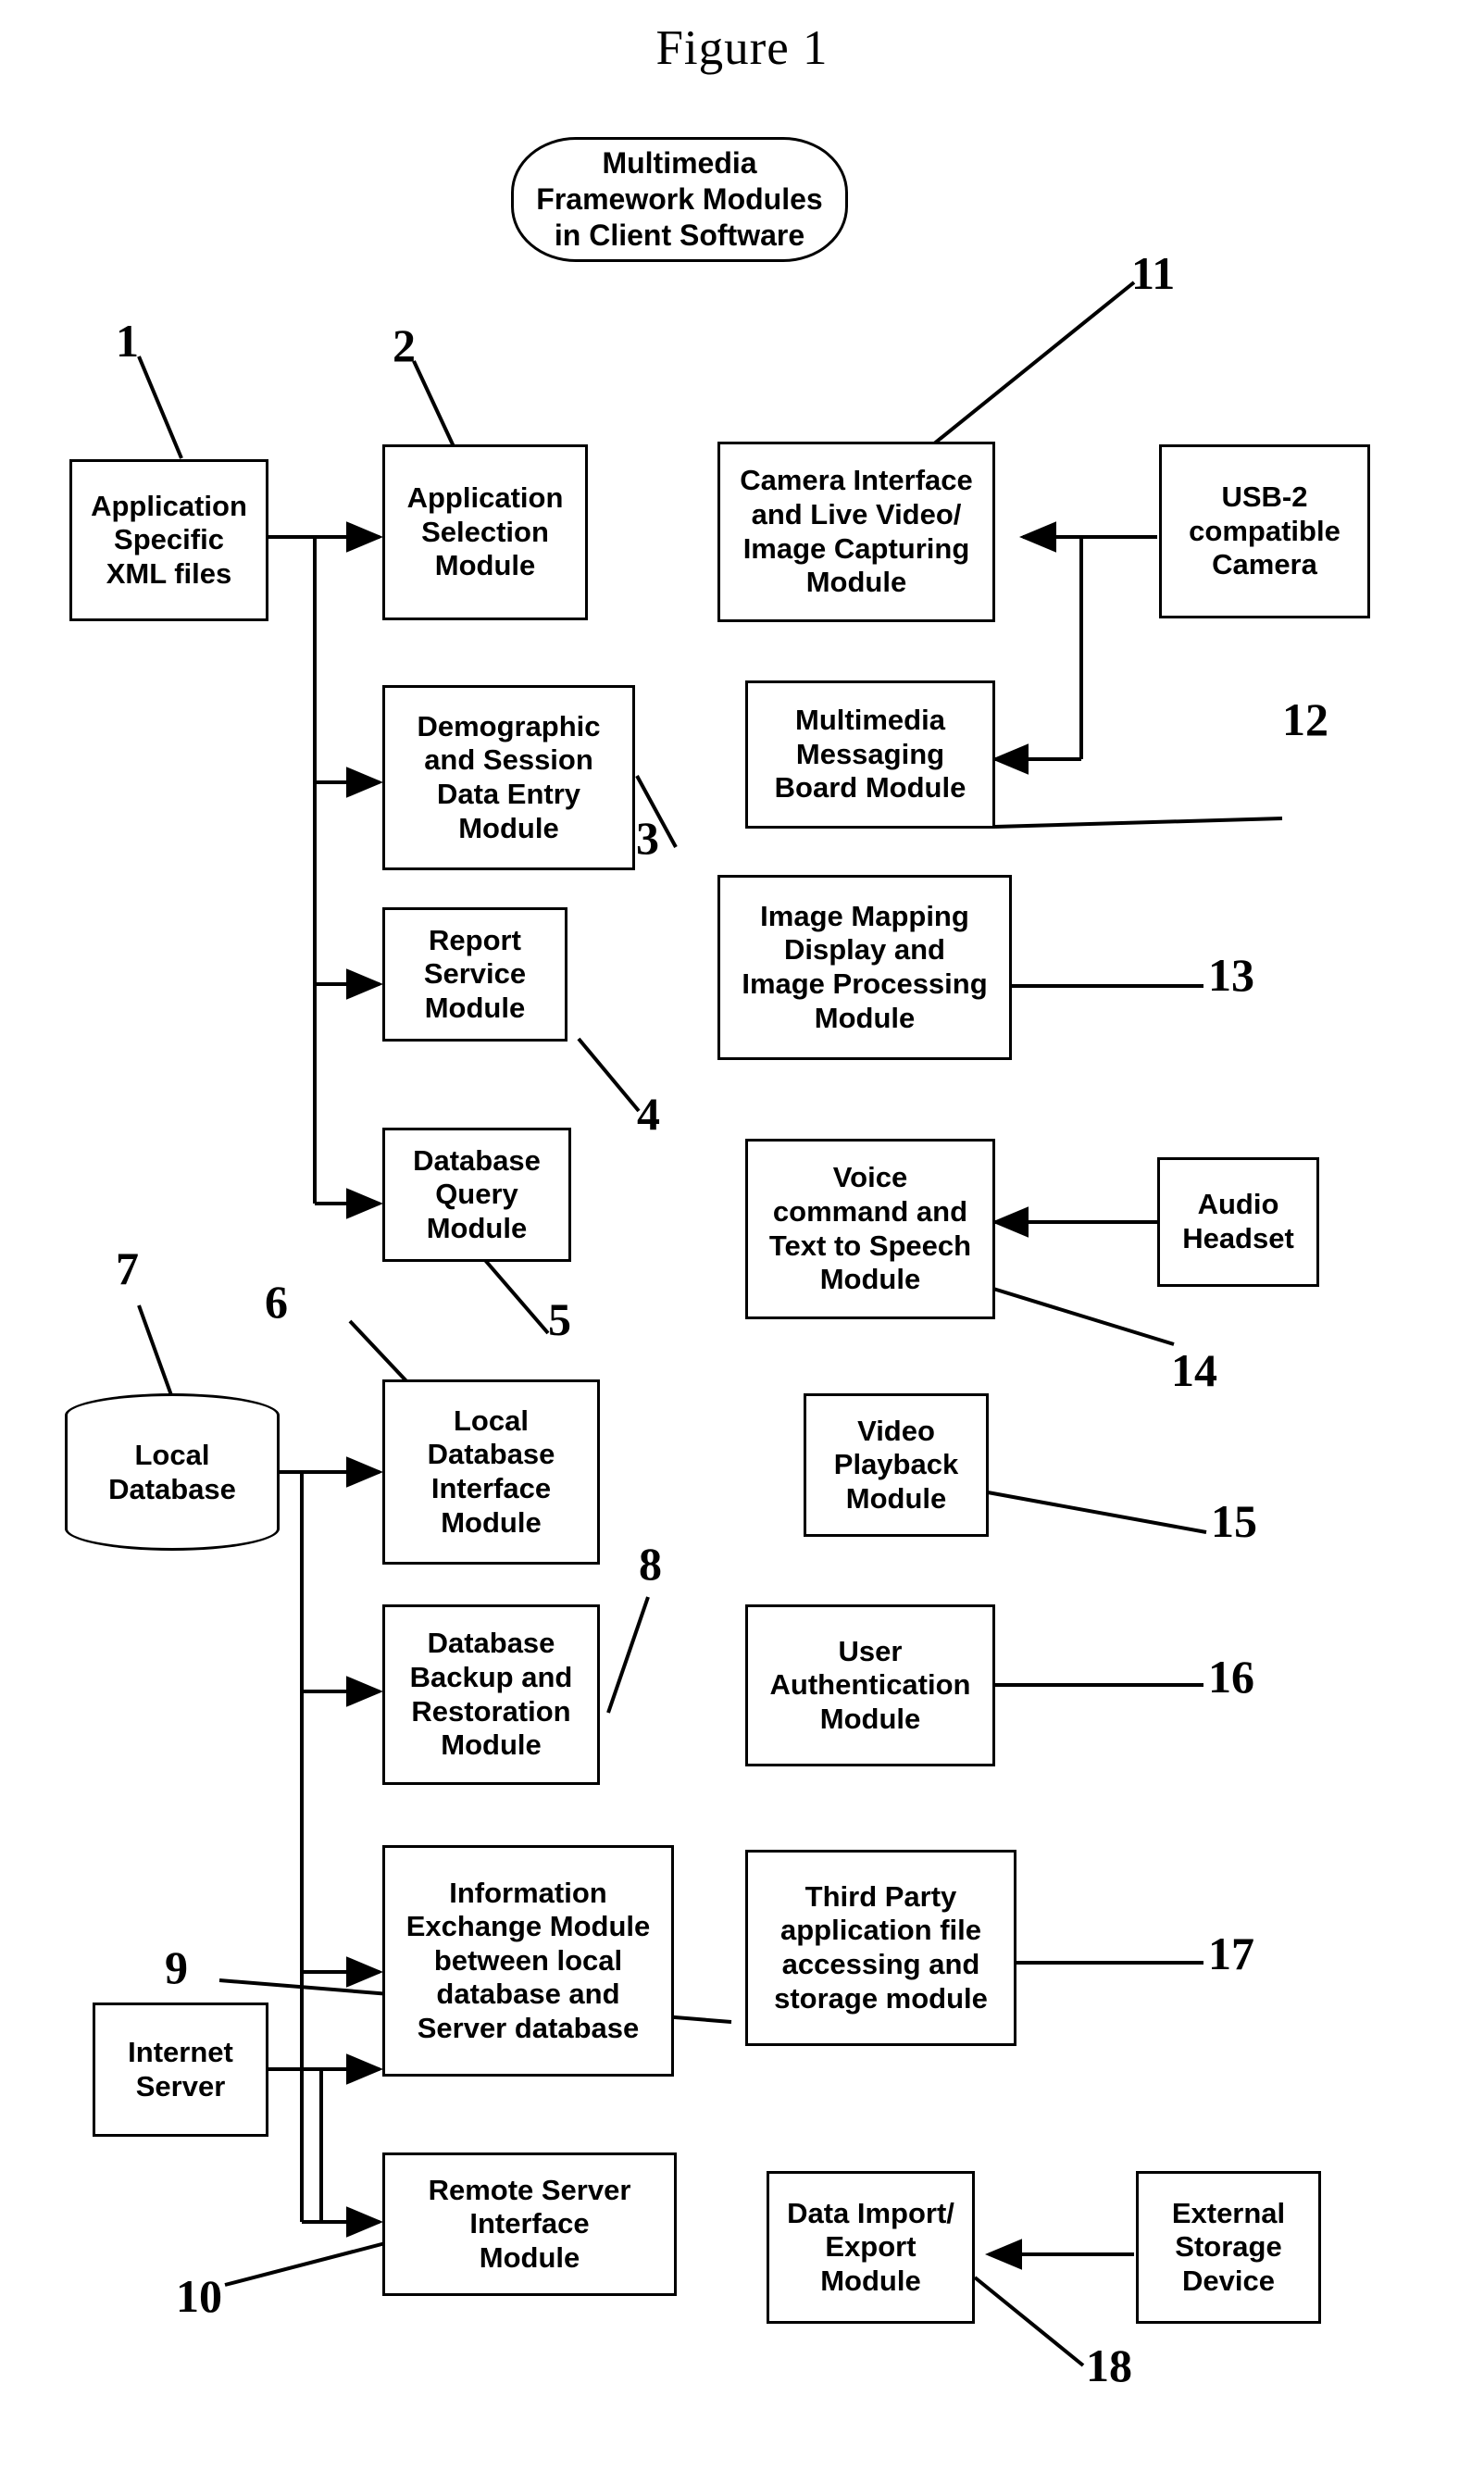 This screenshot has width=1484, height=2483. What do you see at coordinates (870, 754) in the screenshot?
I see `node-multimedia-messaging-board-module: Multimedia Messaging Board Module` at bounding box center [870, 754].